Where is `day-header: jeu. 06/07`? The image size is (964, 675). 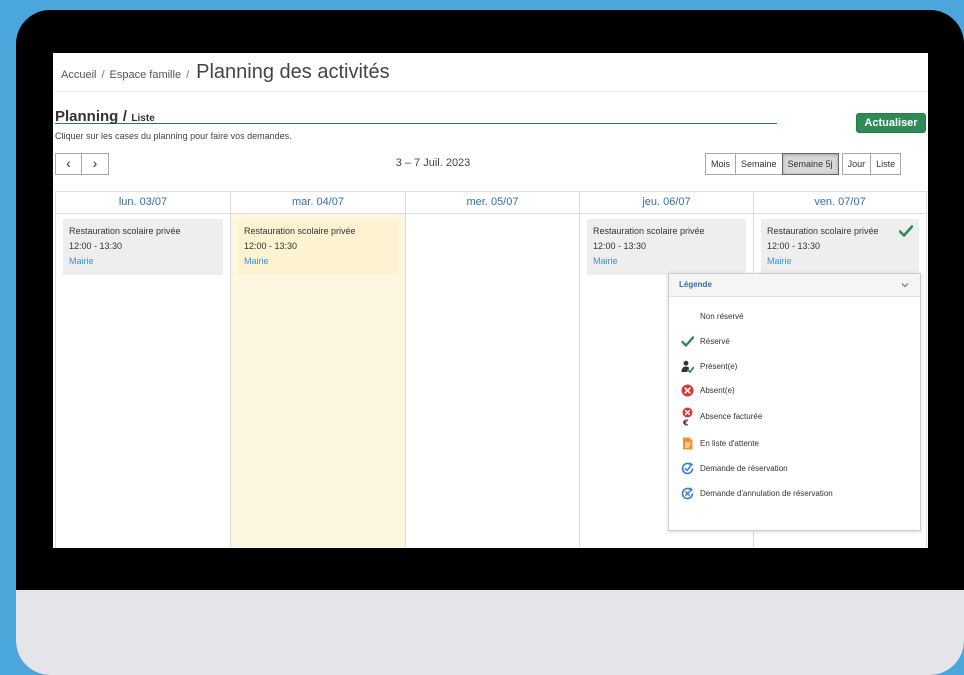 day-header: jeu. 06/07 is located at coordinates (666, 202).